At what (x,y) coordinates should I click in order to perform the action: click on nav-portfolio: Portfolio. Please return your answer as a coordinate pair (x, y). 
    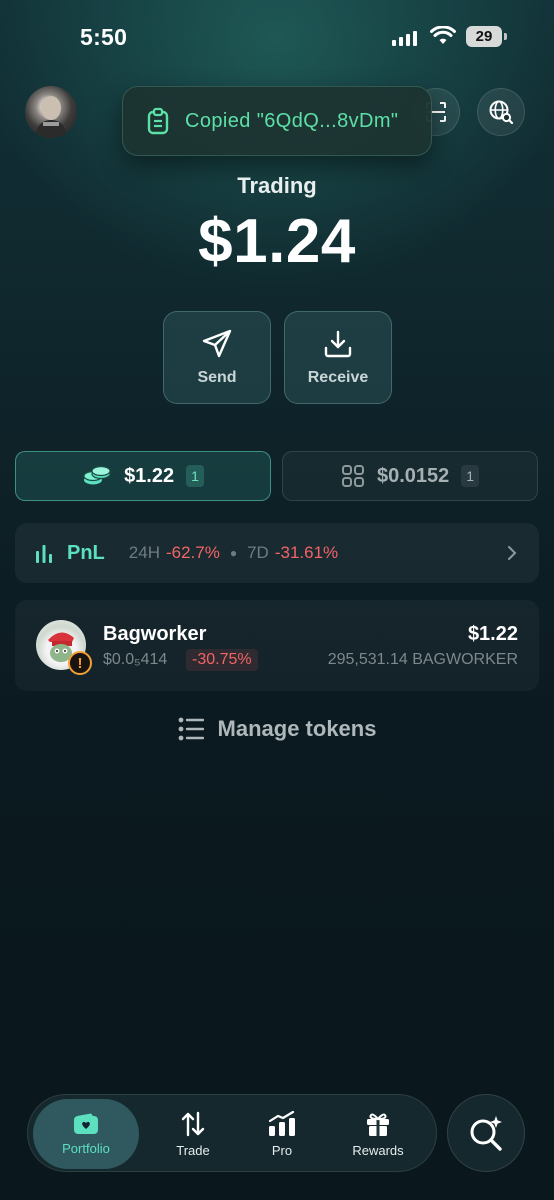
    Looking at the image, I should click on (86, 1134).